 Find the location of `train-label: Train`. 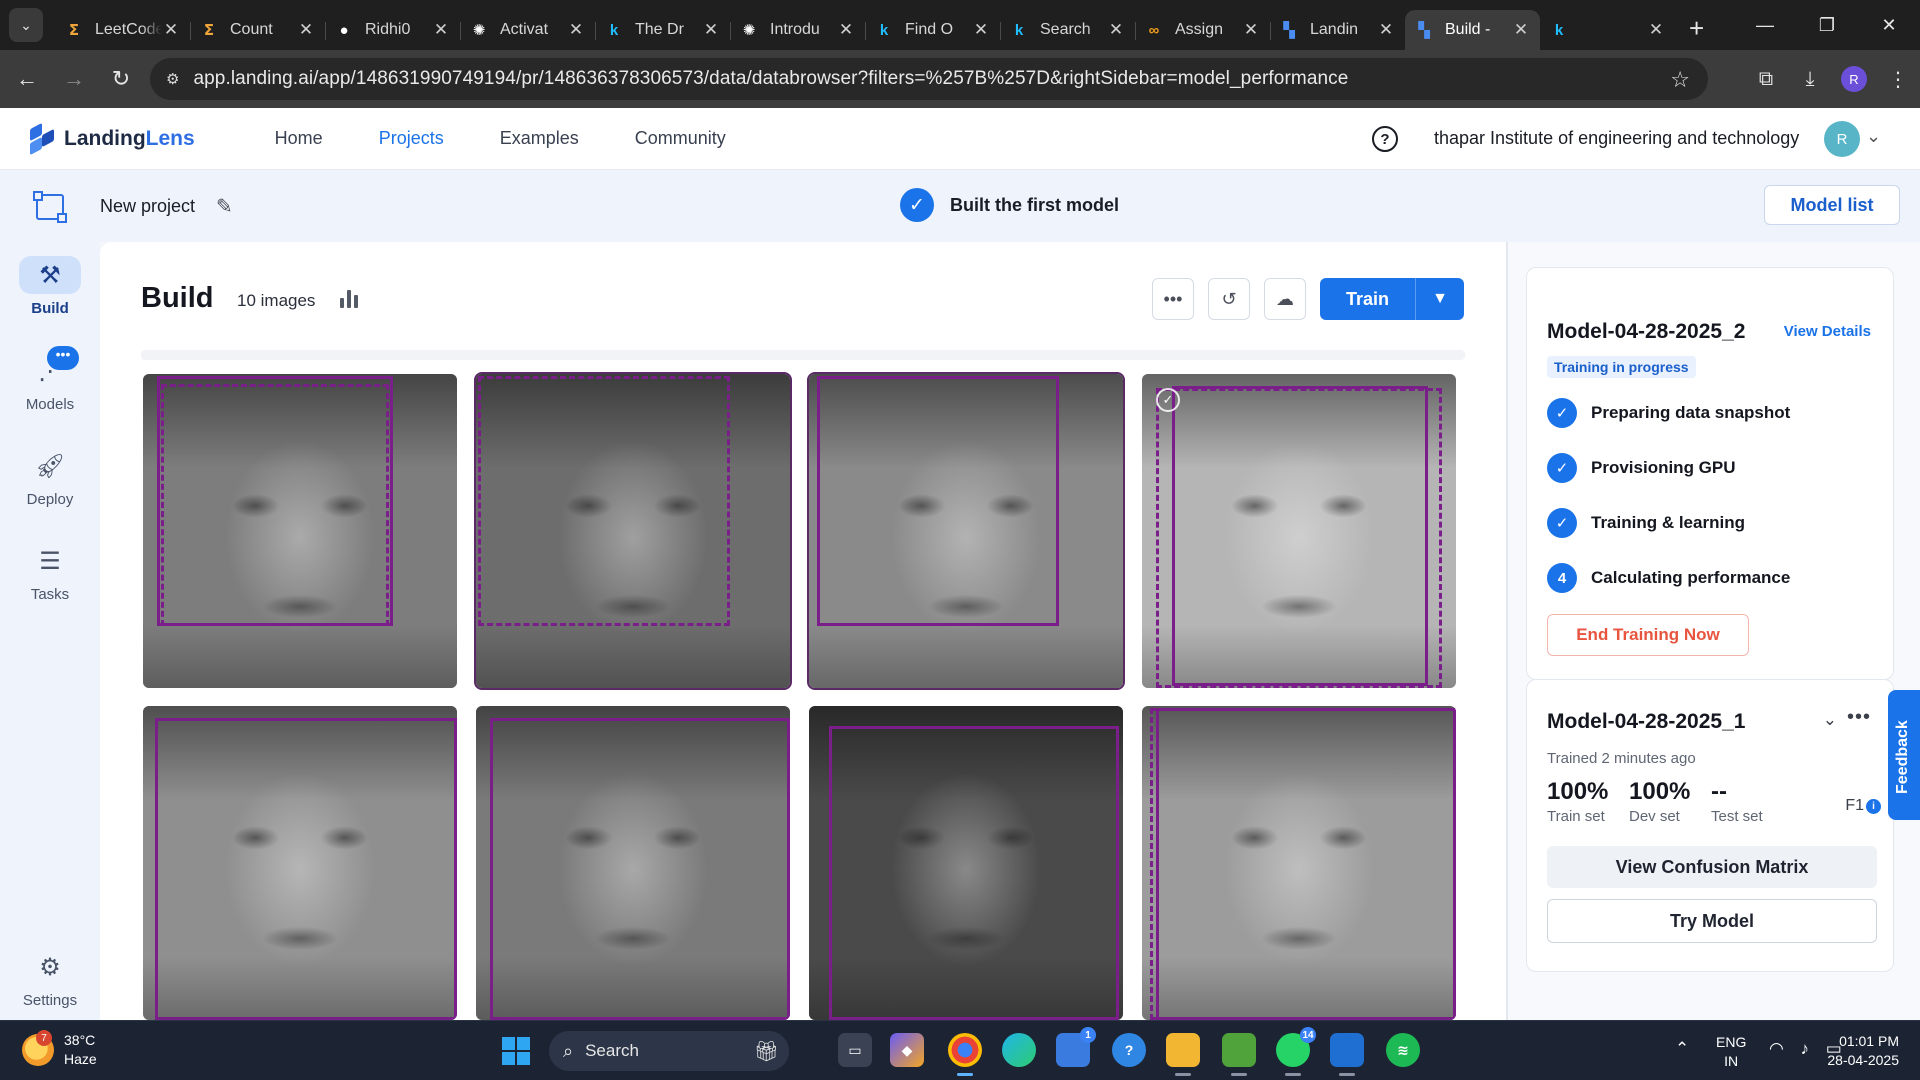

train-label: Train is located at coordinates (1367, 299).